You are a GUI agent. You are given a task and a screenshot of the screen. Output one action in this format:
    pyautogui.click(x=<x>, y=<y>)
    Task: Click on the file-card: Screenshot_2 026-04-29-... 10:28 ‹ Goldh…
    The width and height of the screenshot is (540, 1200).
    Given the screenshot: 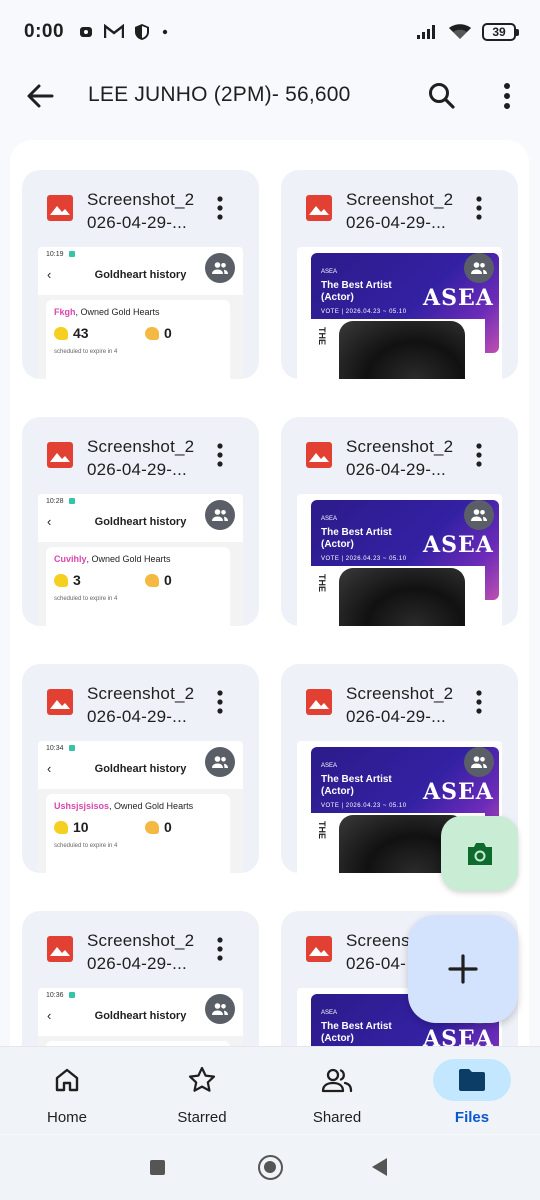 What is the action you would take?
    pyautogui.click(x=140, y=521)
    